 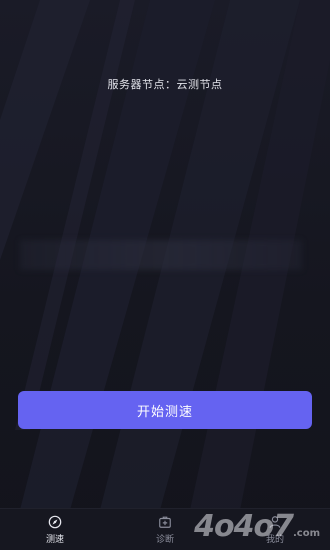 What do you see at coordinates (55, 529) in the screenshot?
I see `tab-speed-test: 测速` at bounding box center [55, 529].